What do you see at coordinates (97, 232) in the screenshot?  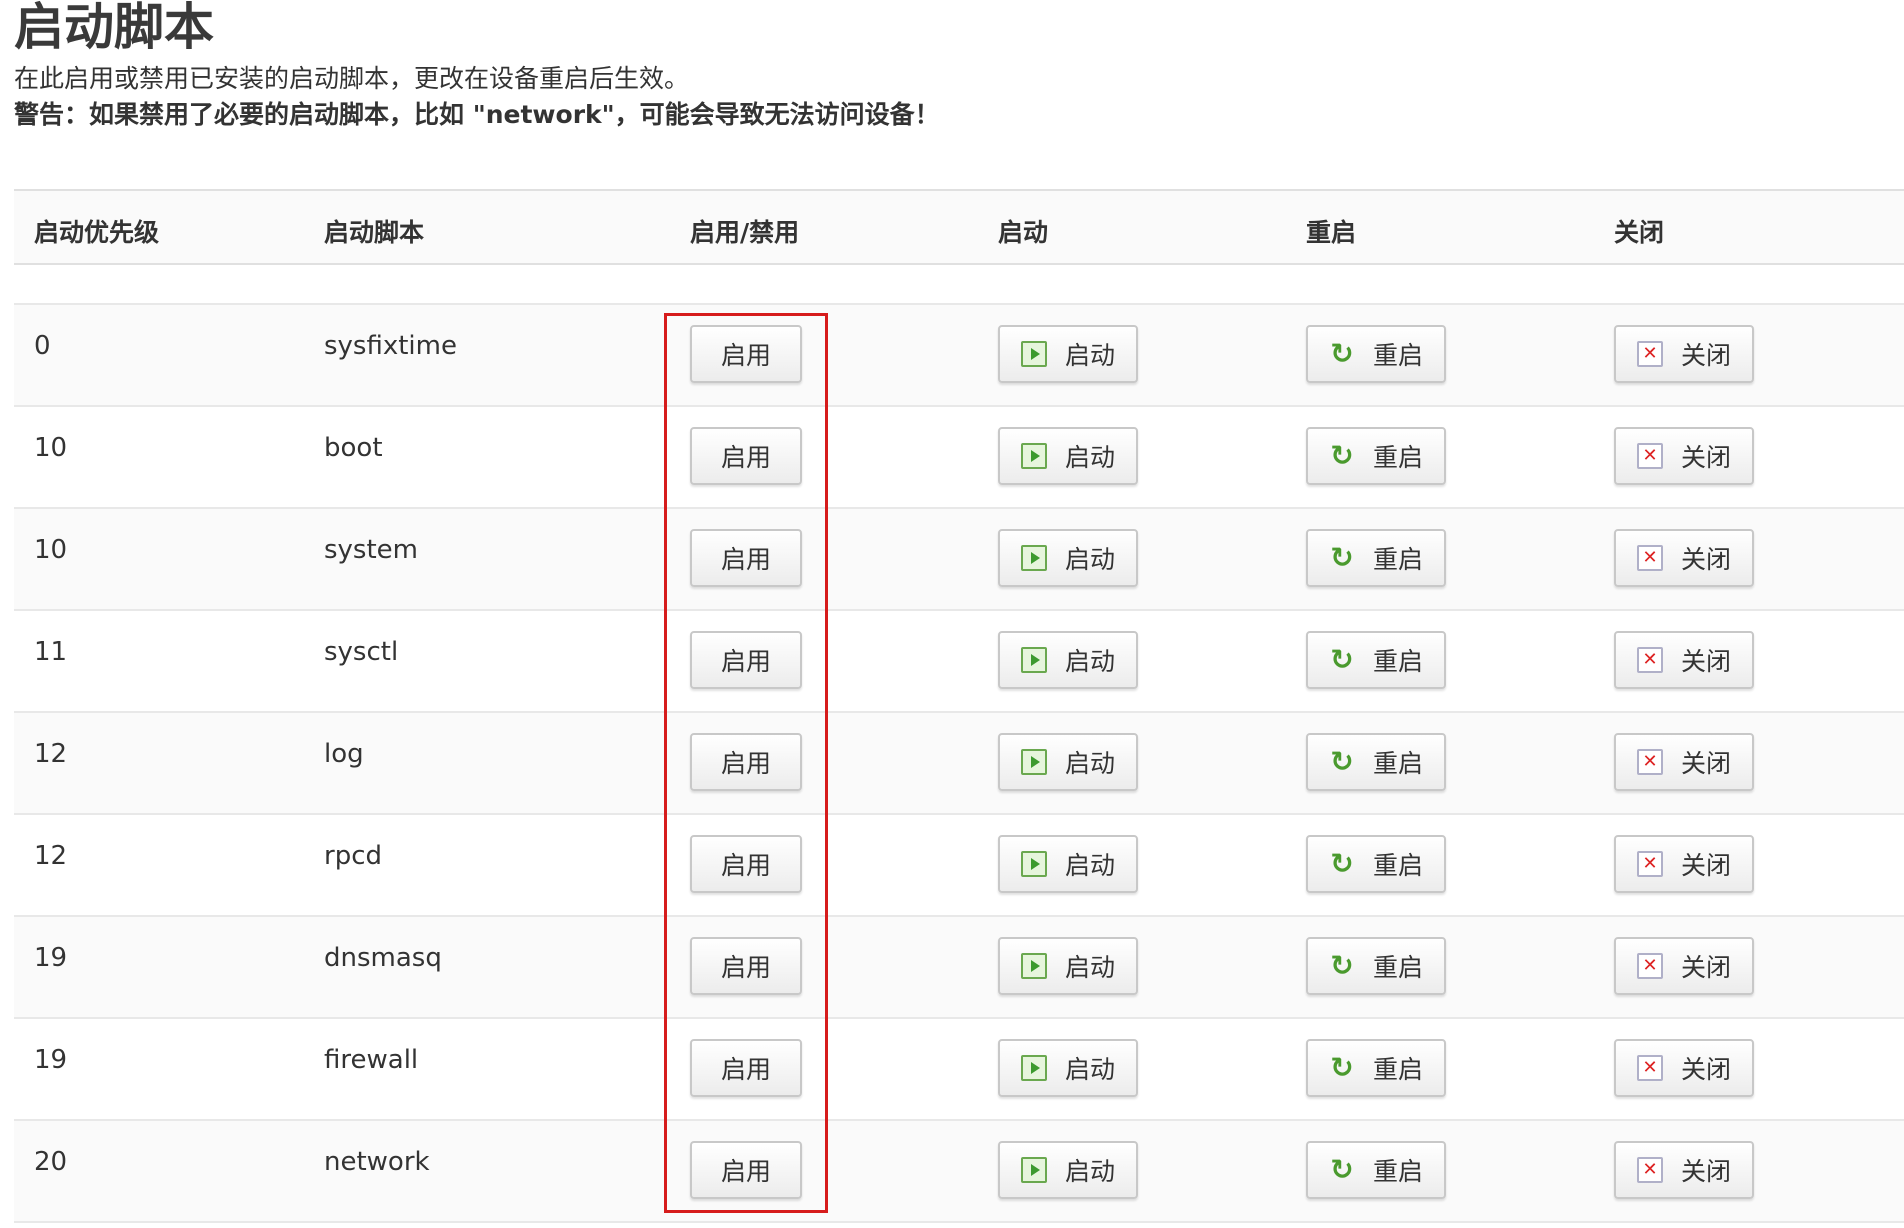 I see `header-priority: 启动优先级` at bounding box center [97, 232].